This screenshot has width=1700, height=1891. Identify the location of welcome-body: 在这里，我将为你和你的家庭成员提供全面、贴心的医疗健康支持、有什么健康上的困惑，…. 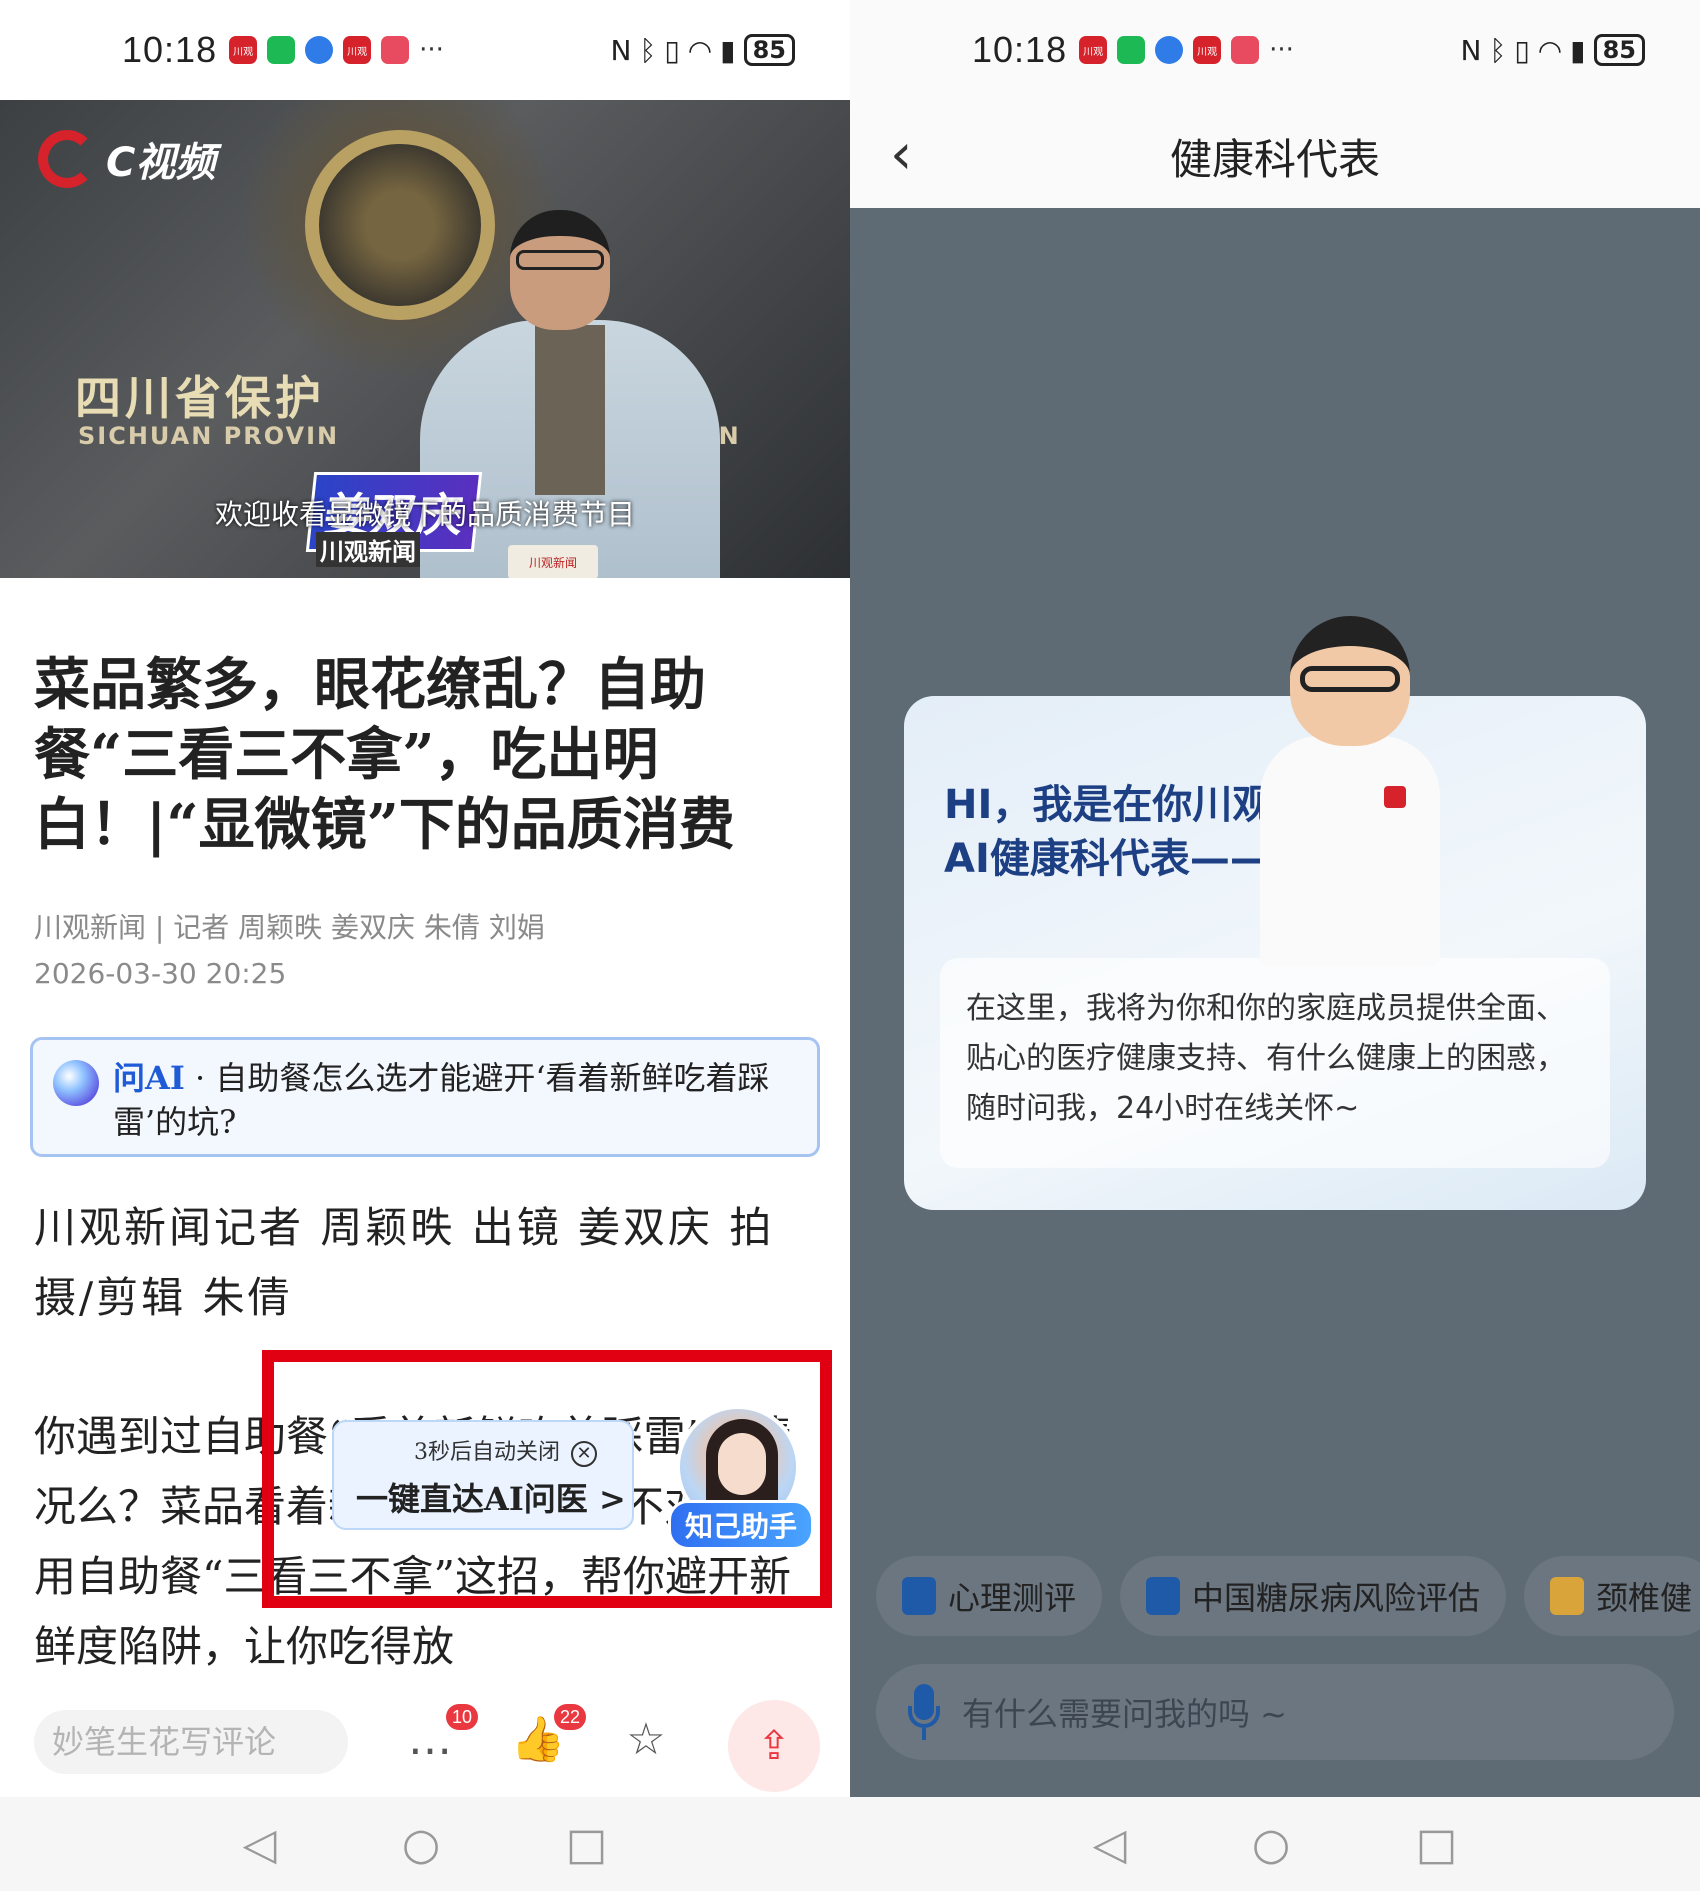
(1275, 1063).